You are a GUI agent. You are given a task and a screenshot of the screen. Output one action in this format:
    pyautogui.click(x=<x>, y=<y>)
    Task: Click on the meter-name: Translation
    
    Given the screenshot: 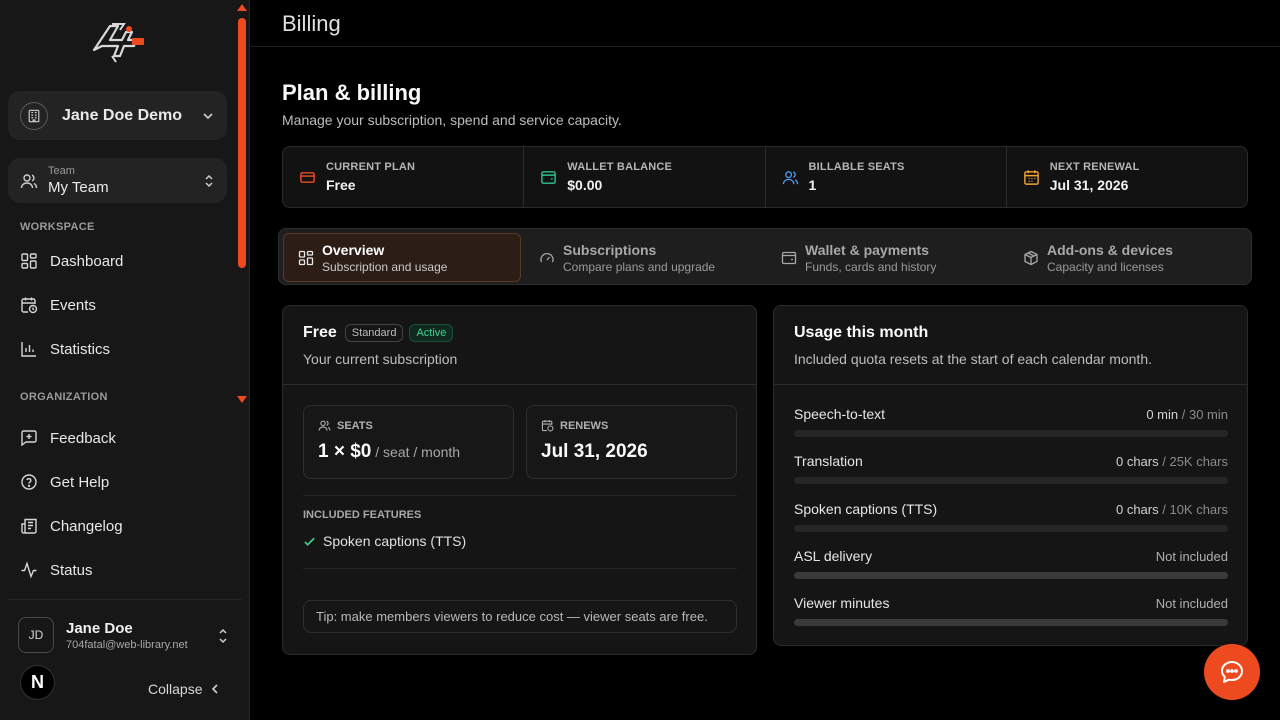 What is the action you would take?
    pyautogui.click(x=828, y=461)
    